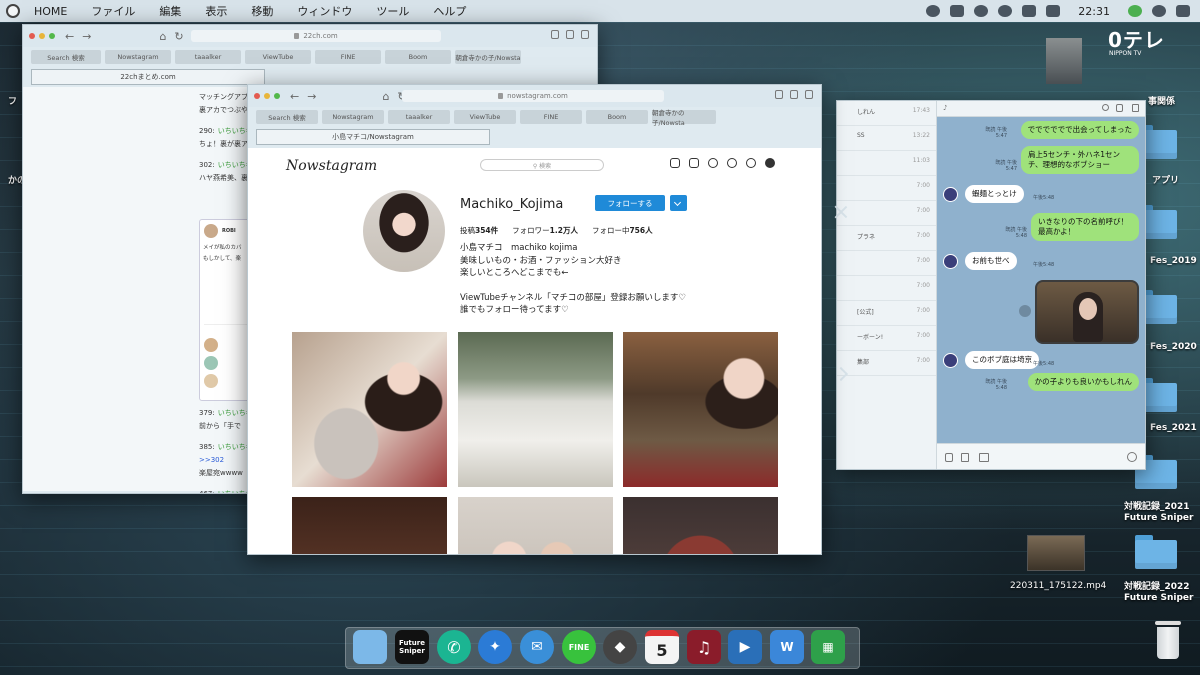 Image resolution: width=1200 pixels, height=675 pixels. I want to click on chat-list-item: ーボーン! 7:00, so click(886, 338).